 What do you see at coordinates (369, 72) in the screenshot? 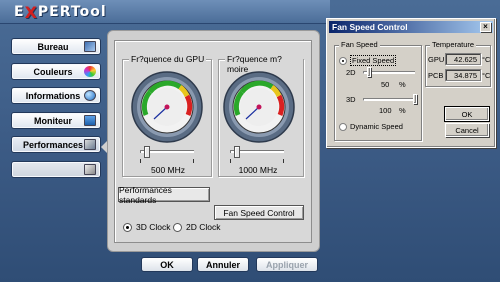
I see `speed-2d-slider-thumb` at bounding box center [369, 72].